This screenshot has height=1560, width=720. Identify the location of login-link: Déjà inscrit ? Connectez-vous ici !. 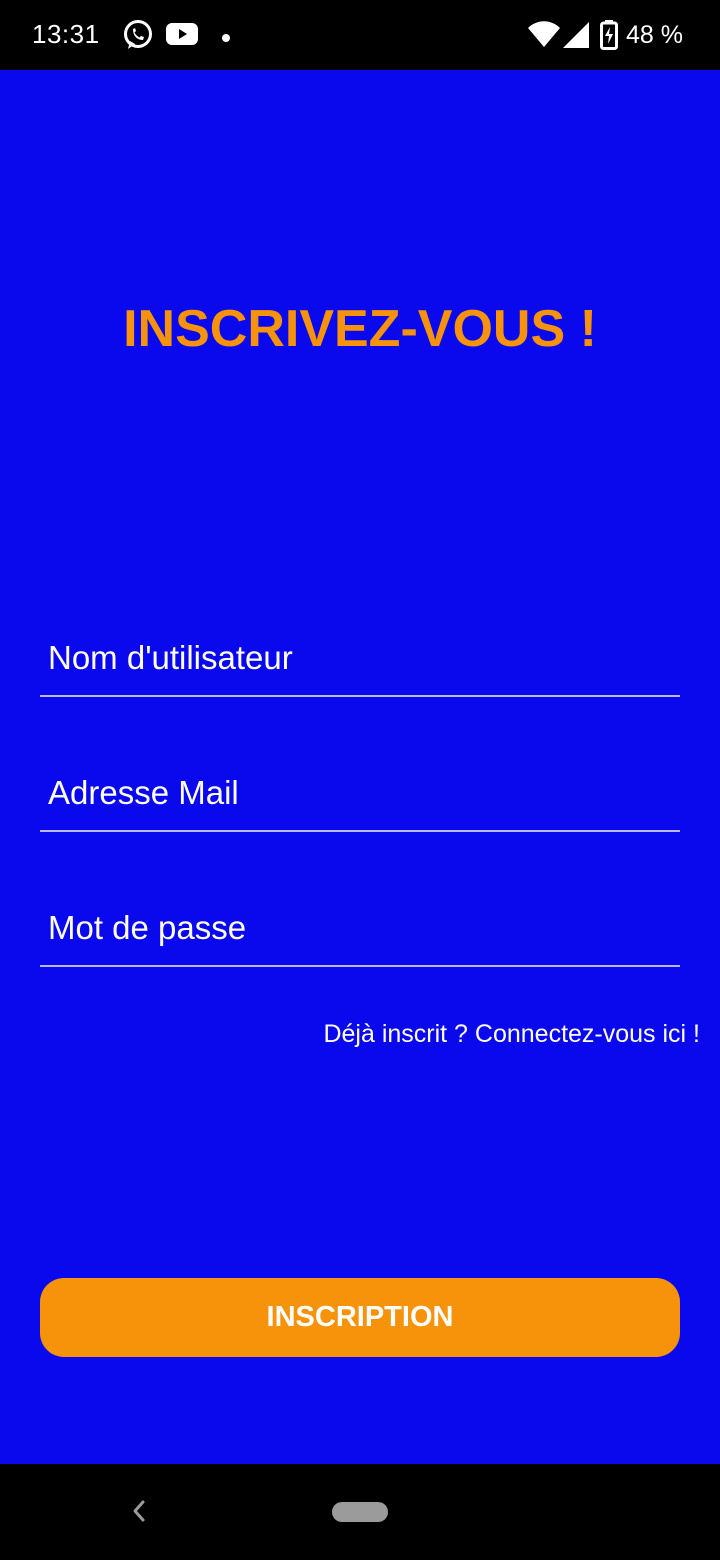
(511, 1034).